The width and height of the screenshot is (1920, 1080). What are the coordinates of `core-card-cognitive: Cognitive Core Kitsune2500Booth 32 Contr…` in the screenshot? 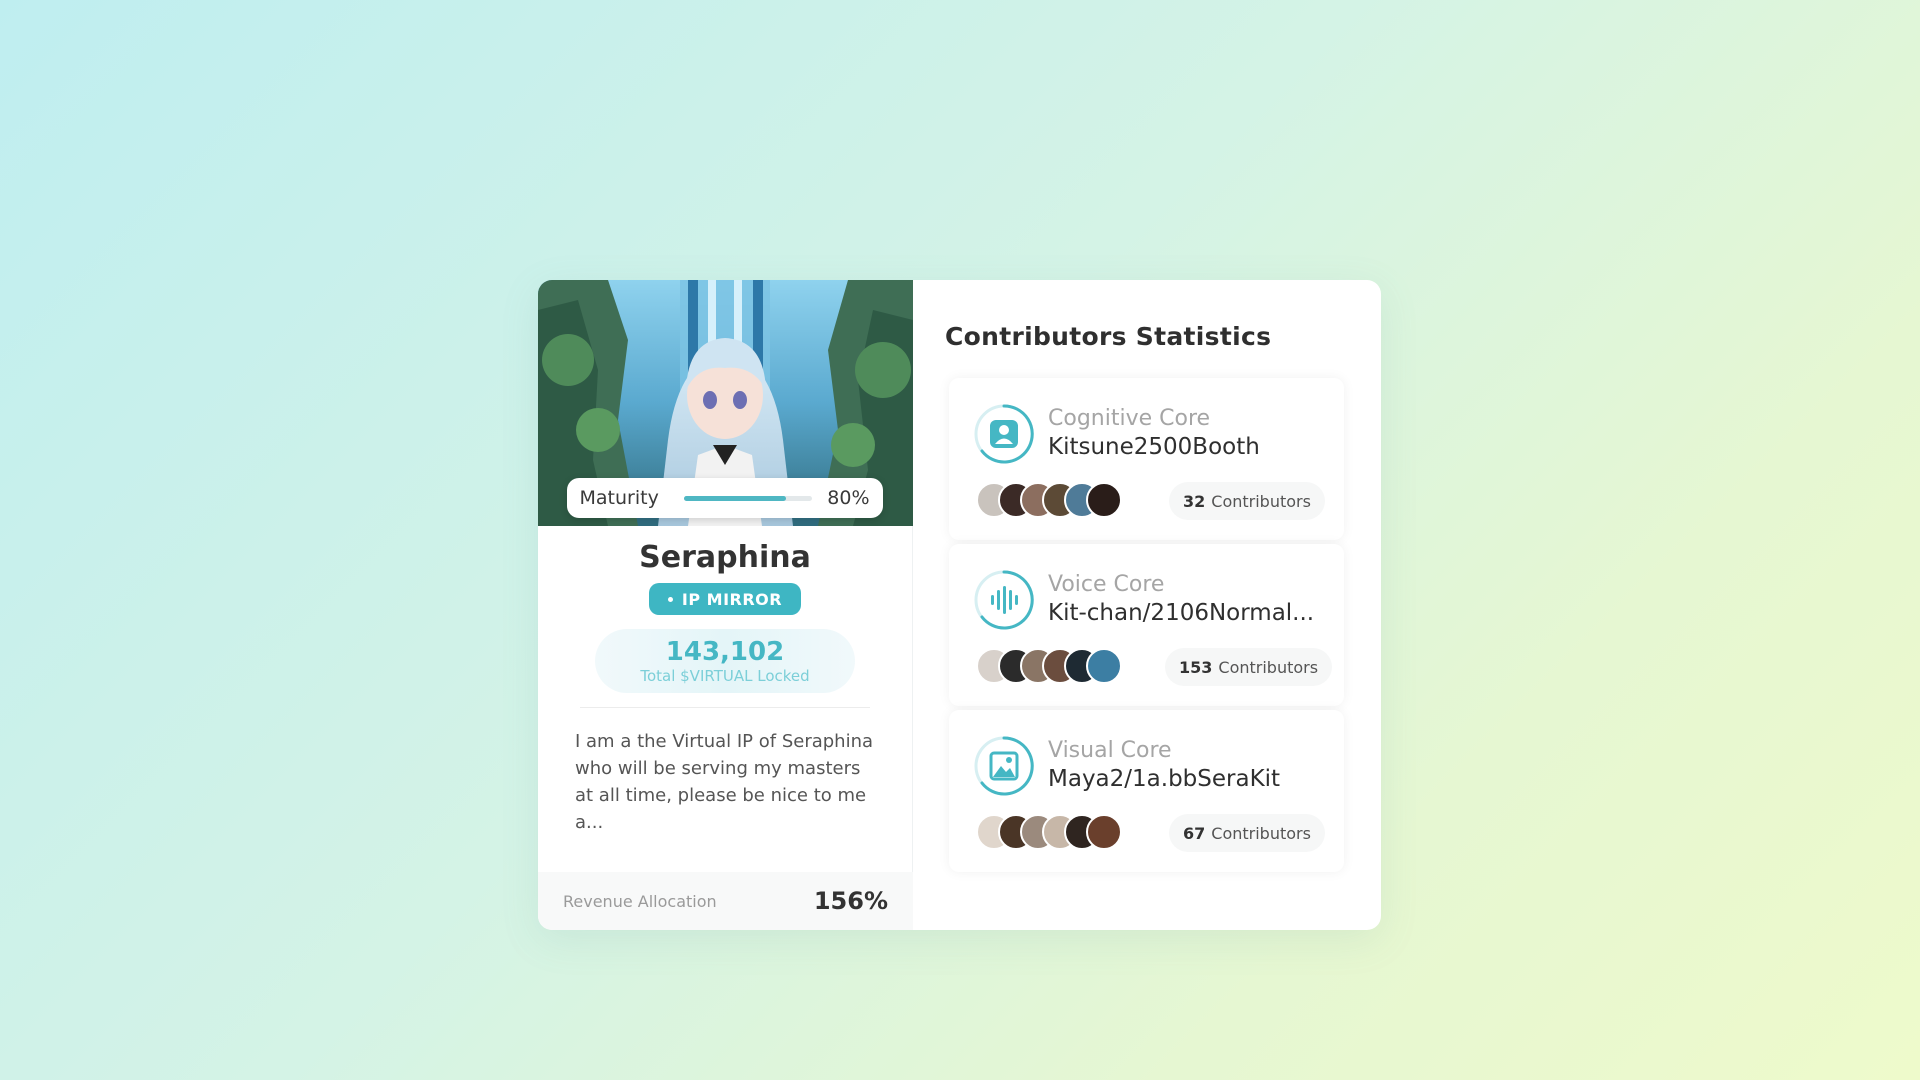 It's located at (1146, 459).